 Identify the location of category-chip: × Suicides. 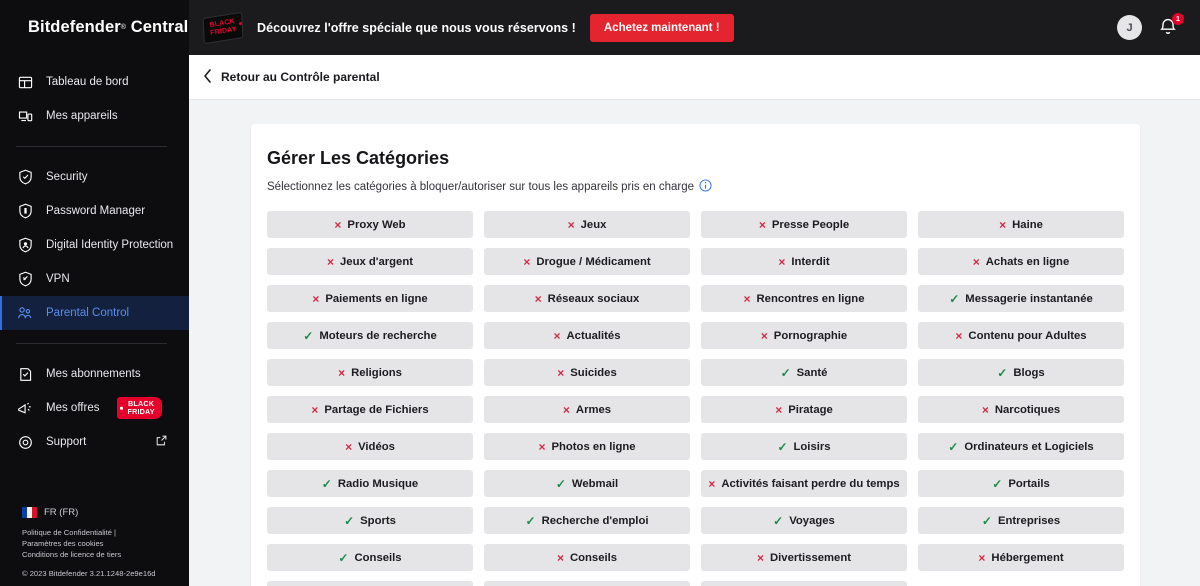
(587, 372).